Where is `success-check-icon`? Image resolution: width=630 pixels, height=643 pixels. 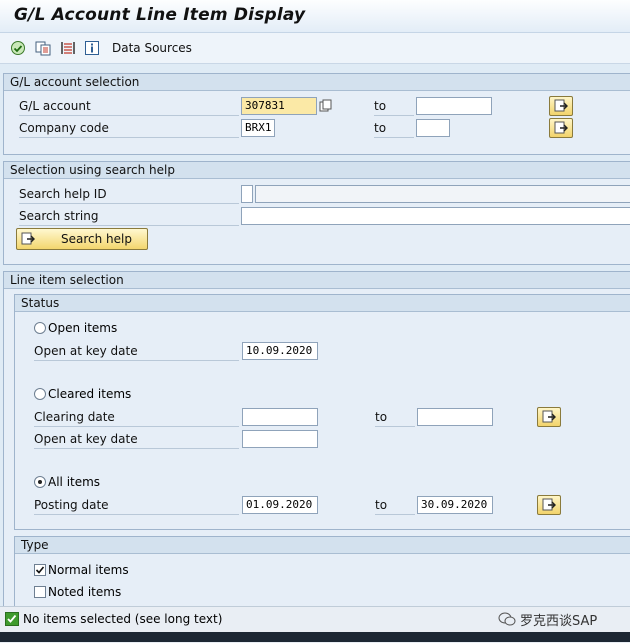
success-check-icon is located at coordinates (12, 619).